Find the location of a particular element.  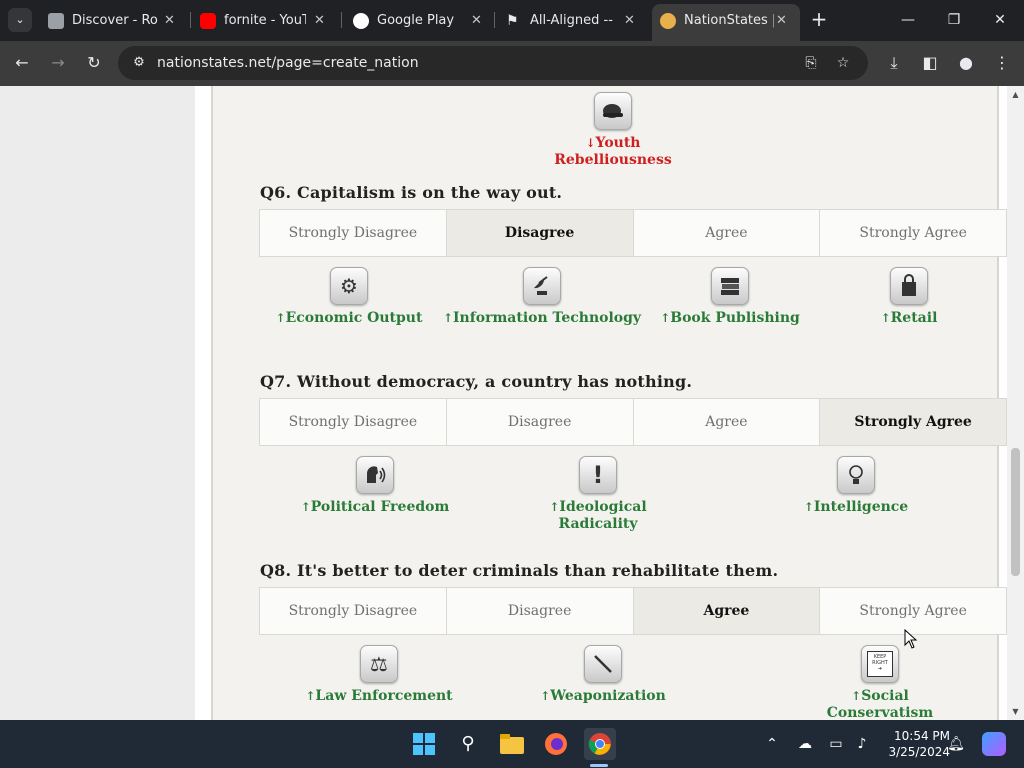

tab-all-aligned: ⚑ All-Aligned -- | ✕ is located at coordinates (572, 20).